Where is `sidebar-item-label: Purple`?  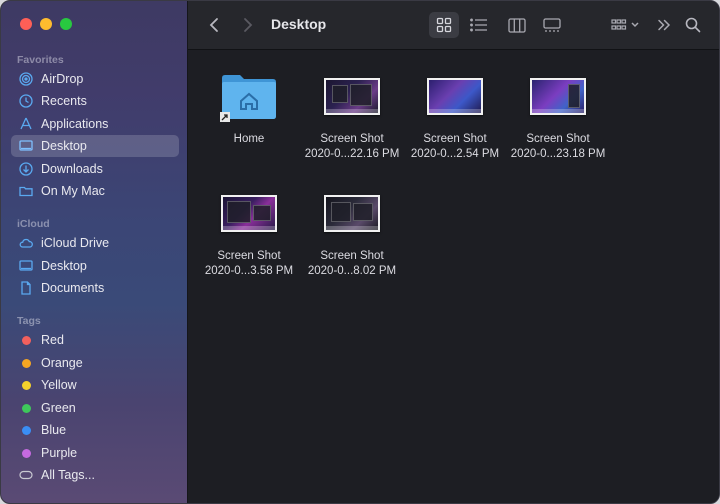 sidebar-item-label: Purple is located at coordinates (59, 453).